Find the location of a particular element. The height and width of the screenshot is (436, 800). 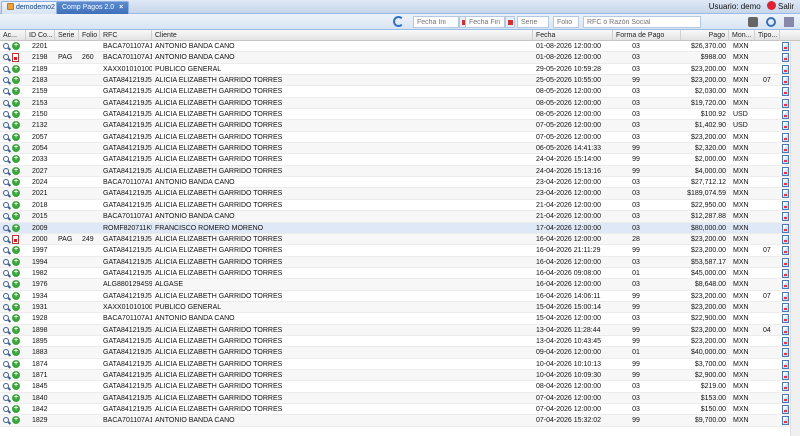

tab-demodemo2: demodemo2 is located at coordinates (31, 7).